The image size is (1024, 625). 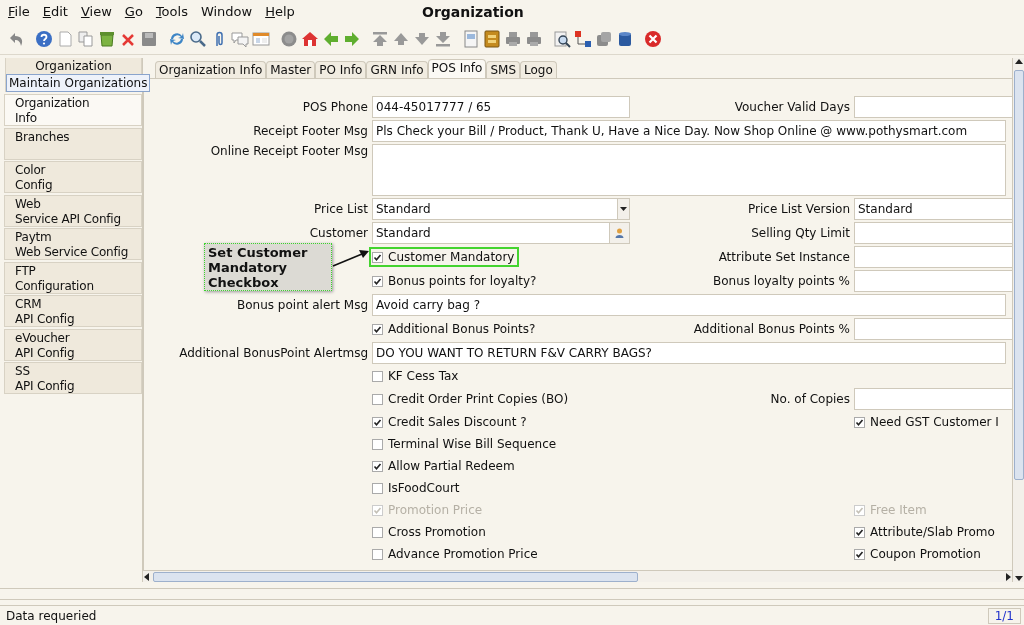 I want to click on field-label: Online Receipt Footer Msg, so click(x=288, y=151).